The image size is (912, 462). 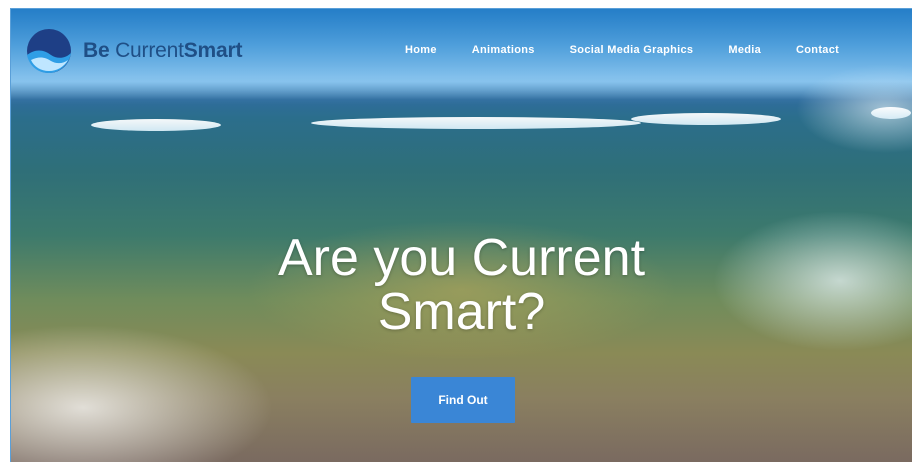 What do you see at coordinates (463, 400) in the screenshot?
I see `find-out-button: Find Out` at bounding box center [463, 400].